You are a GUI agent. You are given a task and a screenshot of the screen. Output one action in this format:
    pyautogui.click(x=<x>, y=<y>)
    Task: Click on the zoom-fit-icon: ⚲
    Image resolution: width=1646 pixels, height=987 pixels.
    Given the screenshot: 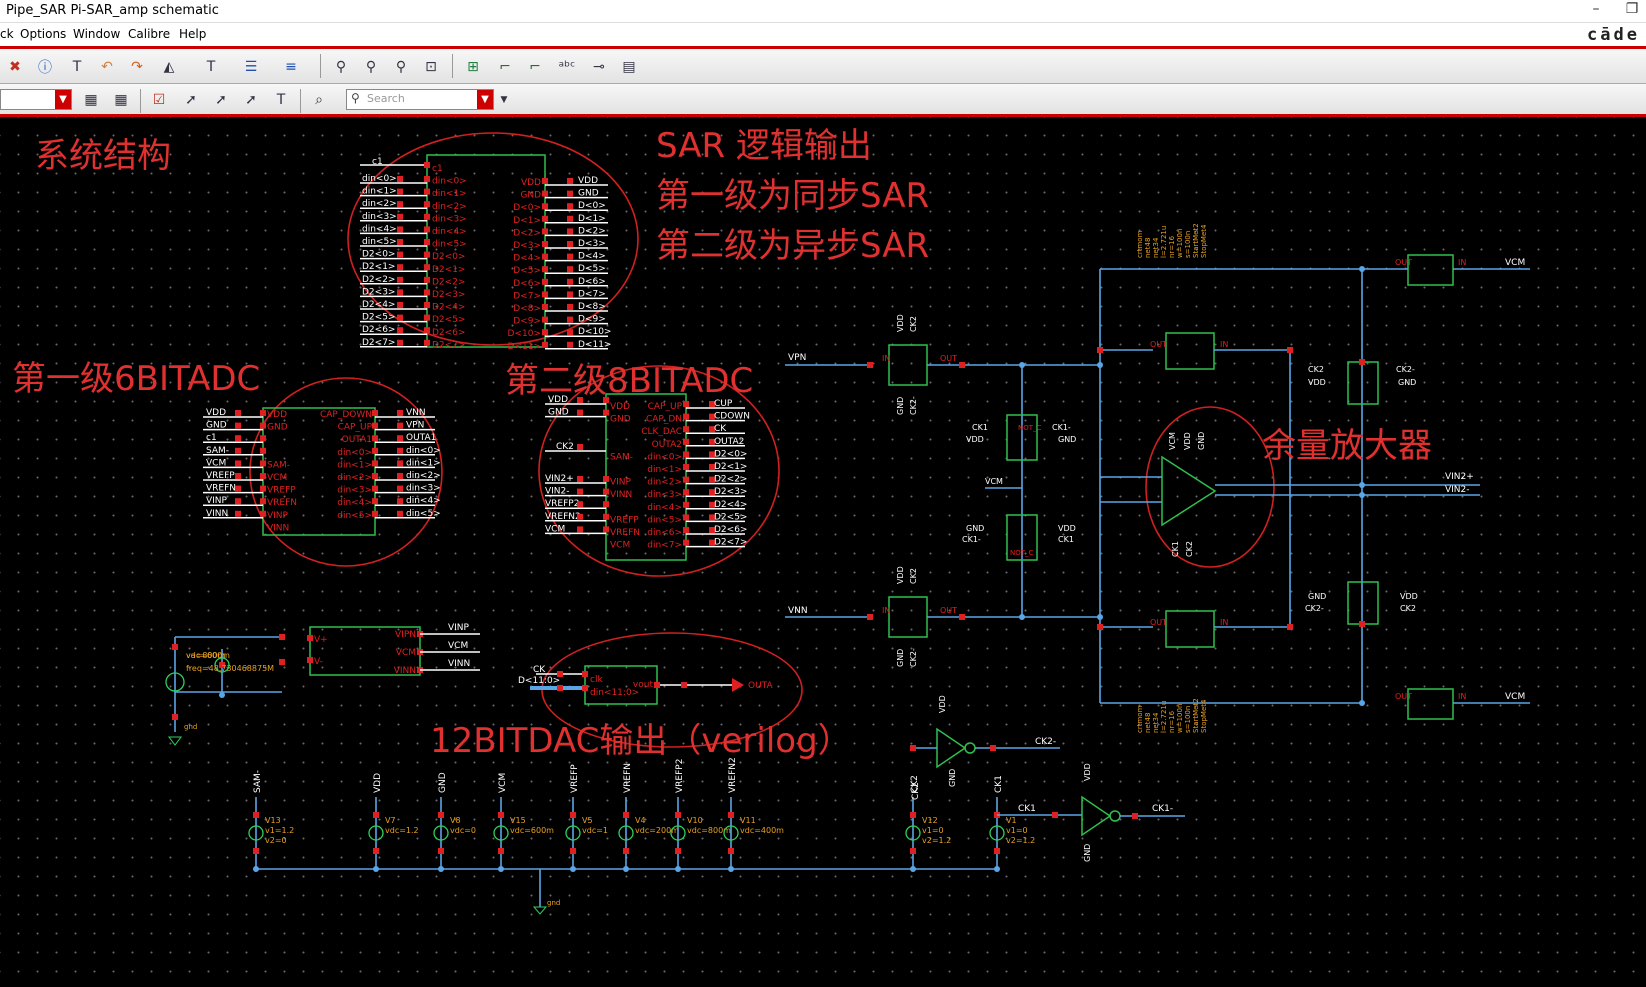 What is the action you would take?
    pyautogui.click(x=401, y=67)
    